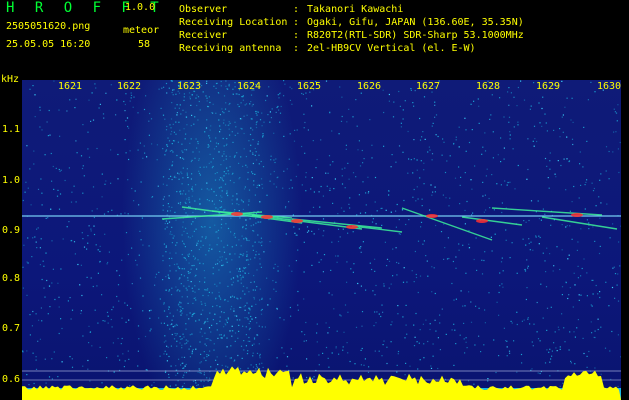 The height and width of the screenshot is (400, 629). What do you see at coordinates (548, 86) in the screenshot?
I see `x-tick-label: 1629` at bounding box center [548, 86].